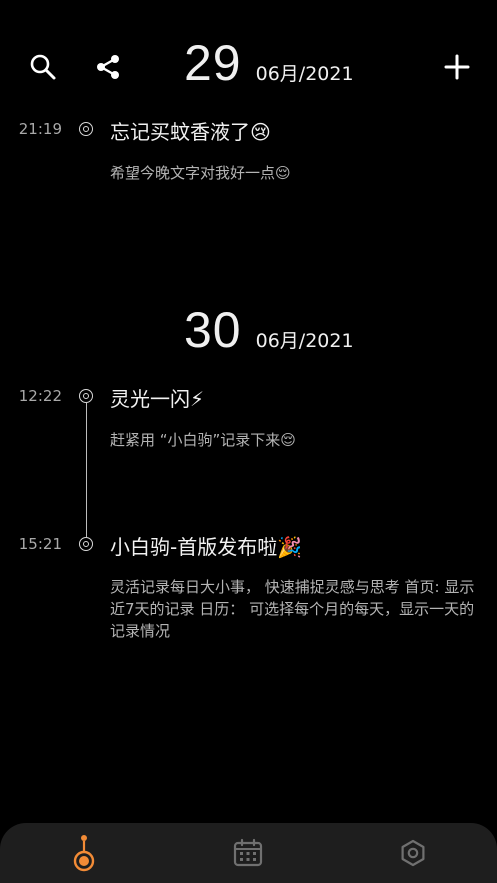 Image resolution: width=497 pixels, height=883 pixels. I want to click on plus-icon, so click(457, 67).